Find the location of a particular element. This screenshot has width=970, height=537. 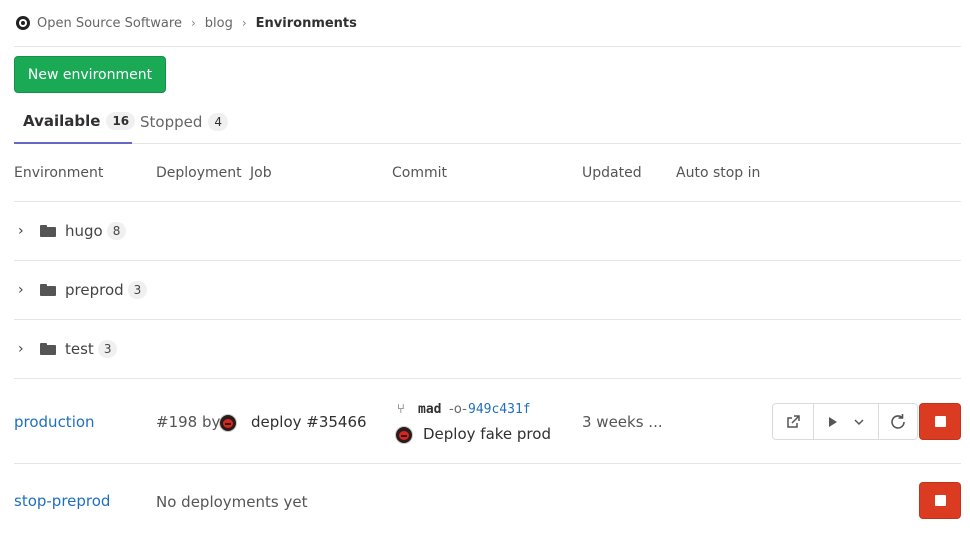

folder-name: hugo is located at coordinates (84, 231).